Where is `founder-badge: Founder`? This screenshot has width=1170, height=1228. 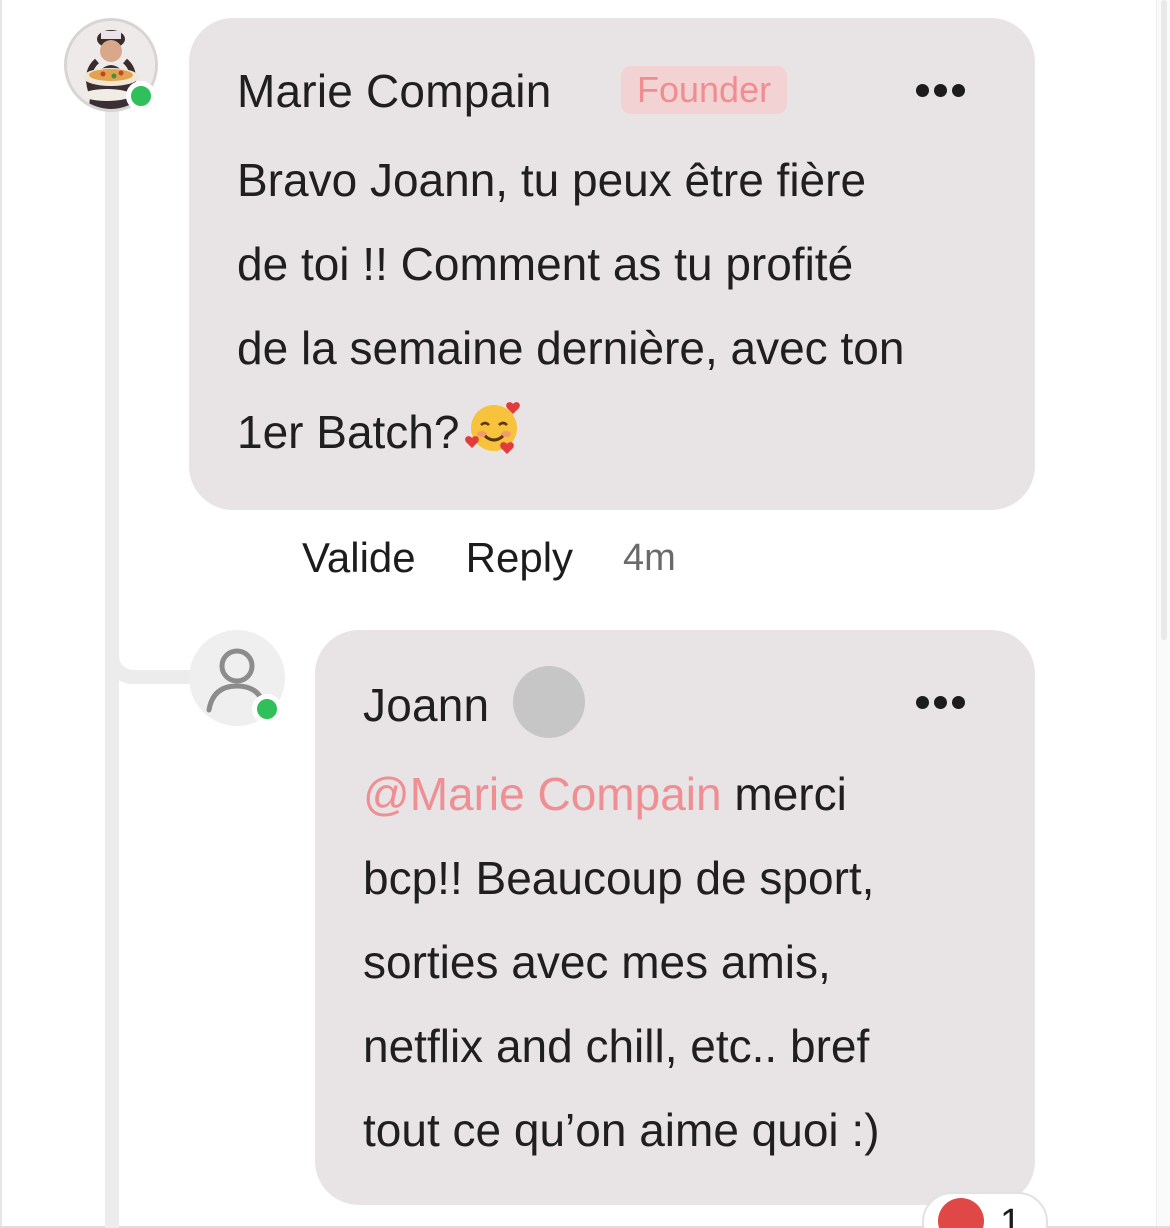 founder-badge: Founder is located at coordinates (704, 90).